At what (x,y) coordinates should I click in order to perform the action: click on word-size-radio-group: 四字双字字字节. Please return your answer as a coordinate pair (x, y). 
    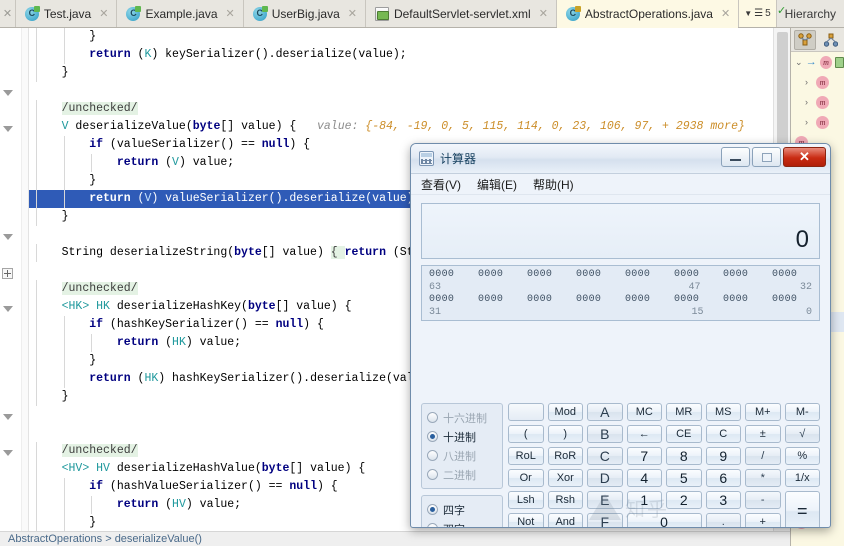
    Looking at the image, I should click on (462, 511).